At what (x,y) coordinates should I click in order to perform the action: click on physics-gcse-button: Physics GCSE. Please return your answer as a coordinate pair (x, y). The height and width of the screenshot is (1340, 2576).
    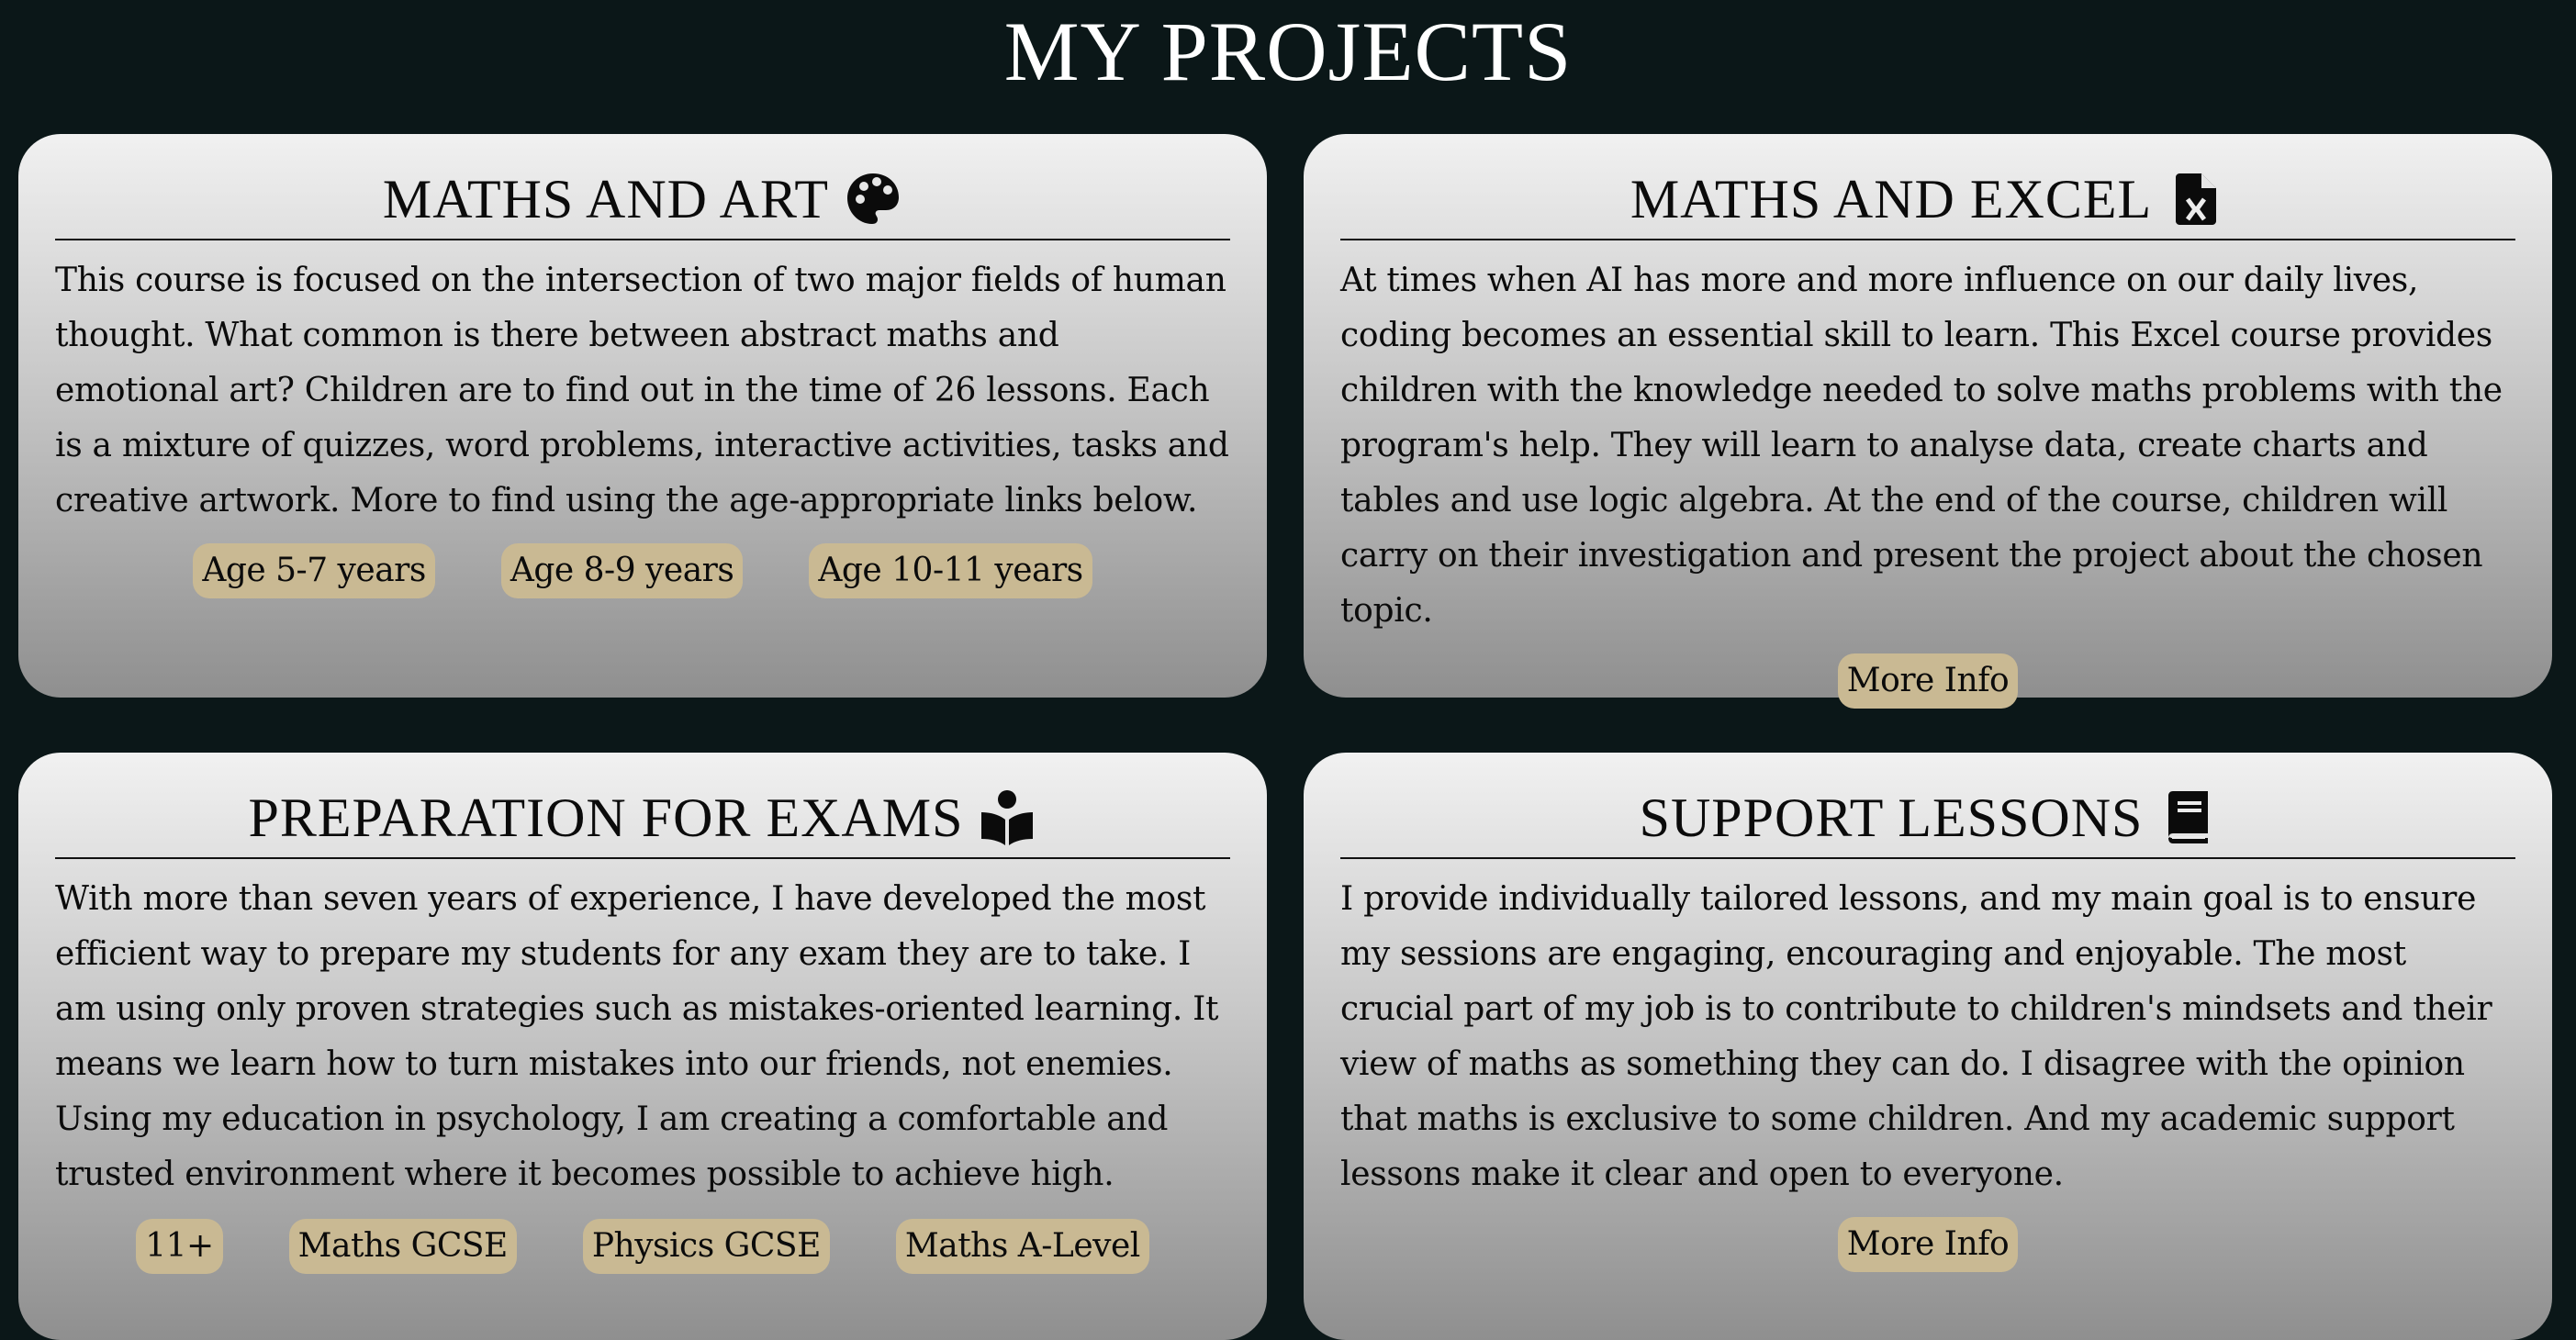
    Looking at the image, I should click on (706, 1246).